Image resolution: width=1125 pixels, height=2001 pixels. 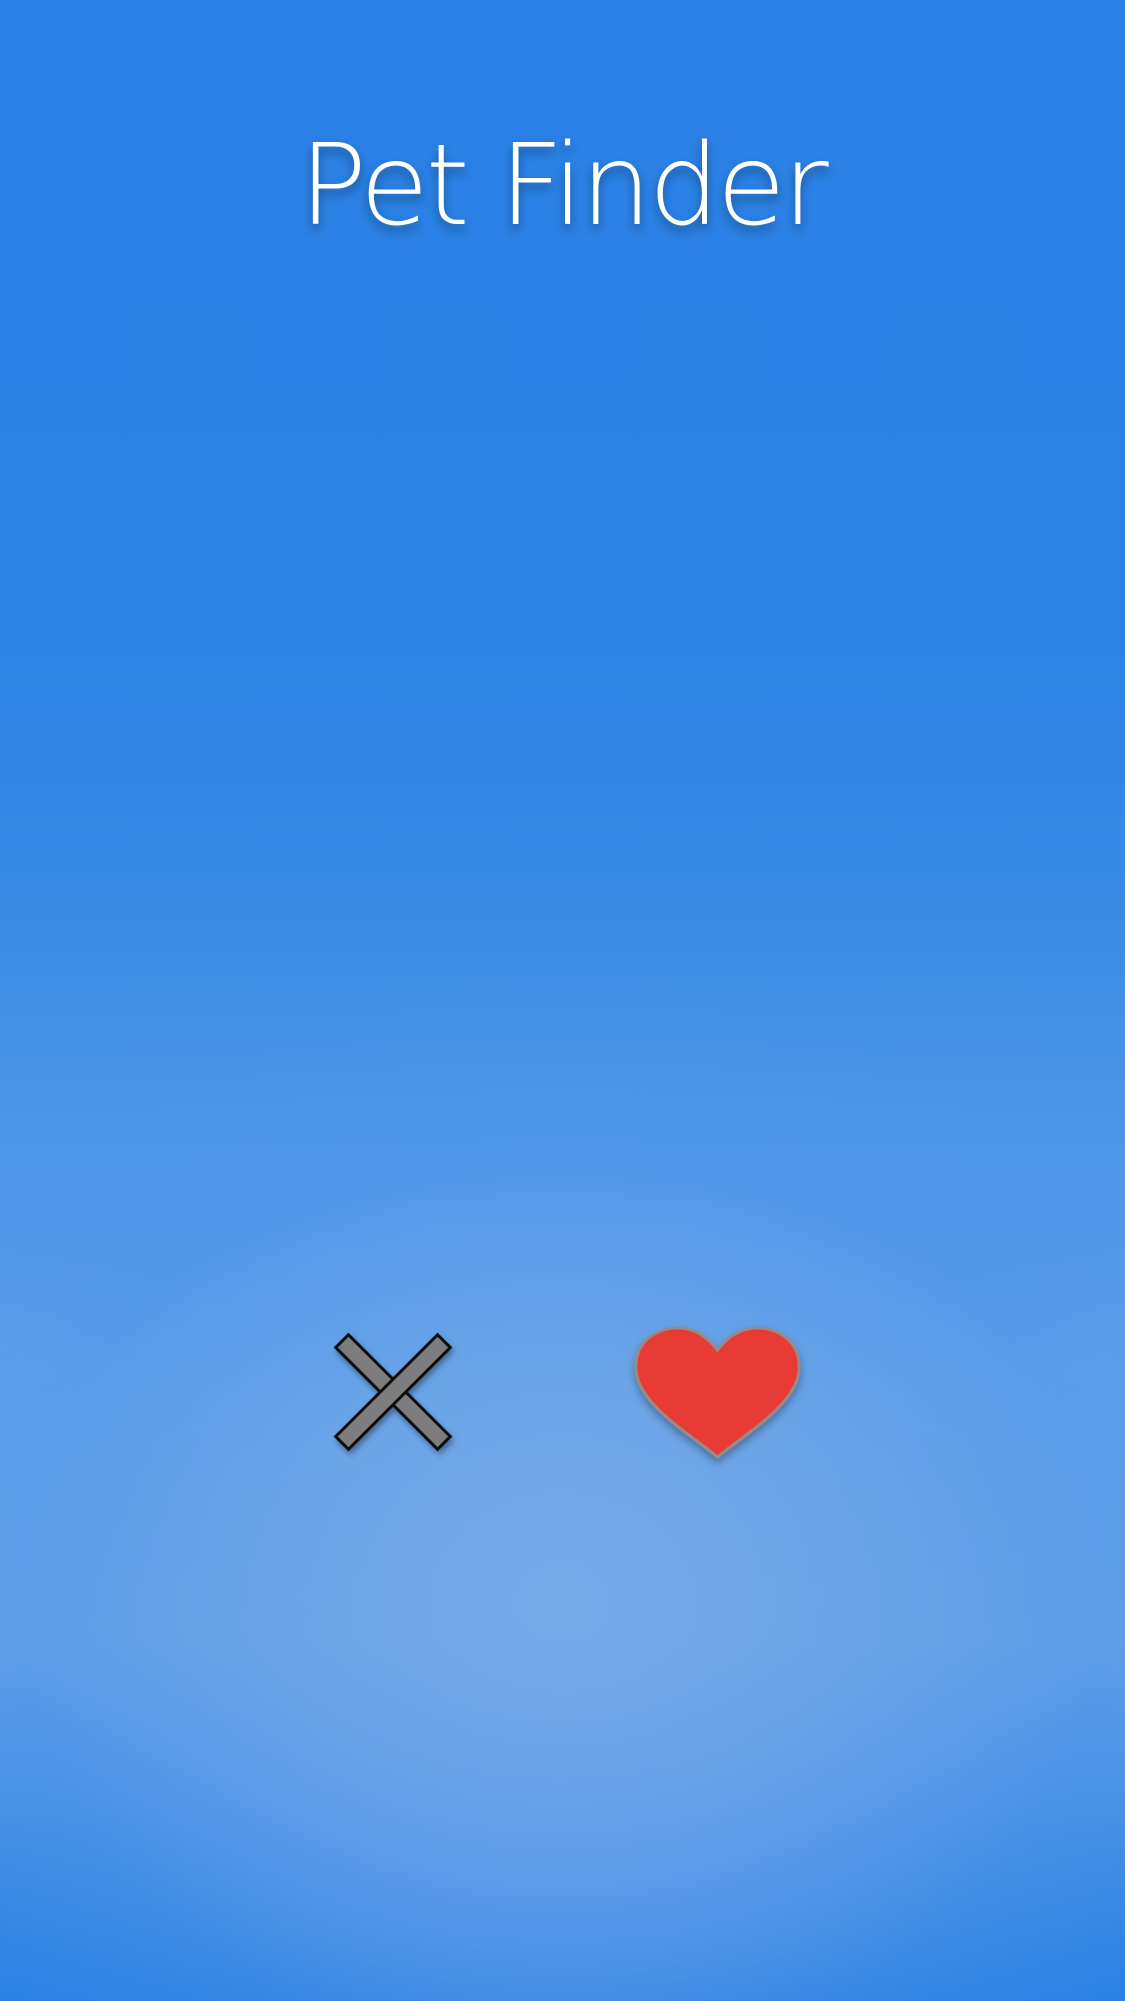 I want to click on app-title: Pet Finder, so click(x=563, y=186).